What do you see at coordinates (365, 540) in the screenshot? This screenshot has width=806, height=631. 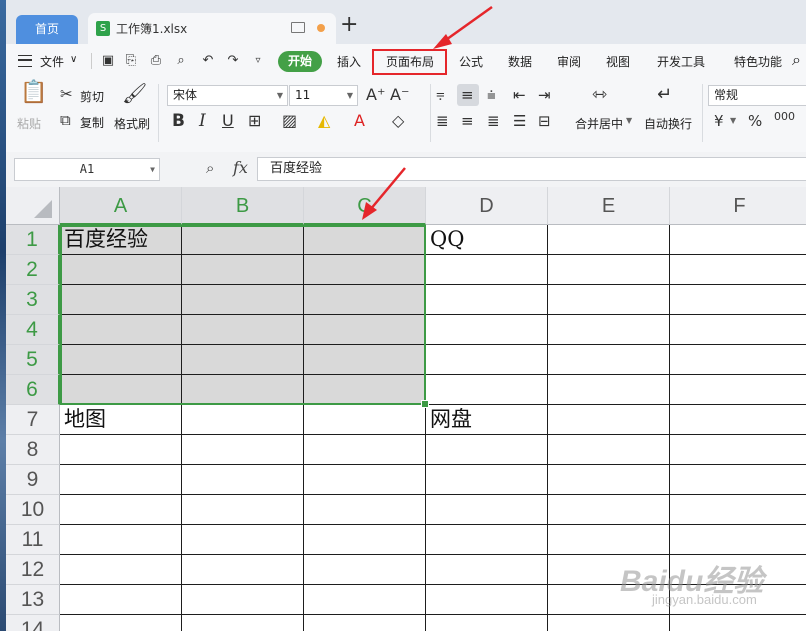 I see `cell-c11` at bounding box center [365, 540].